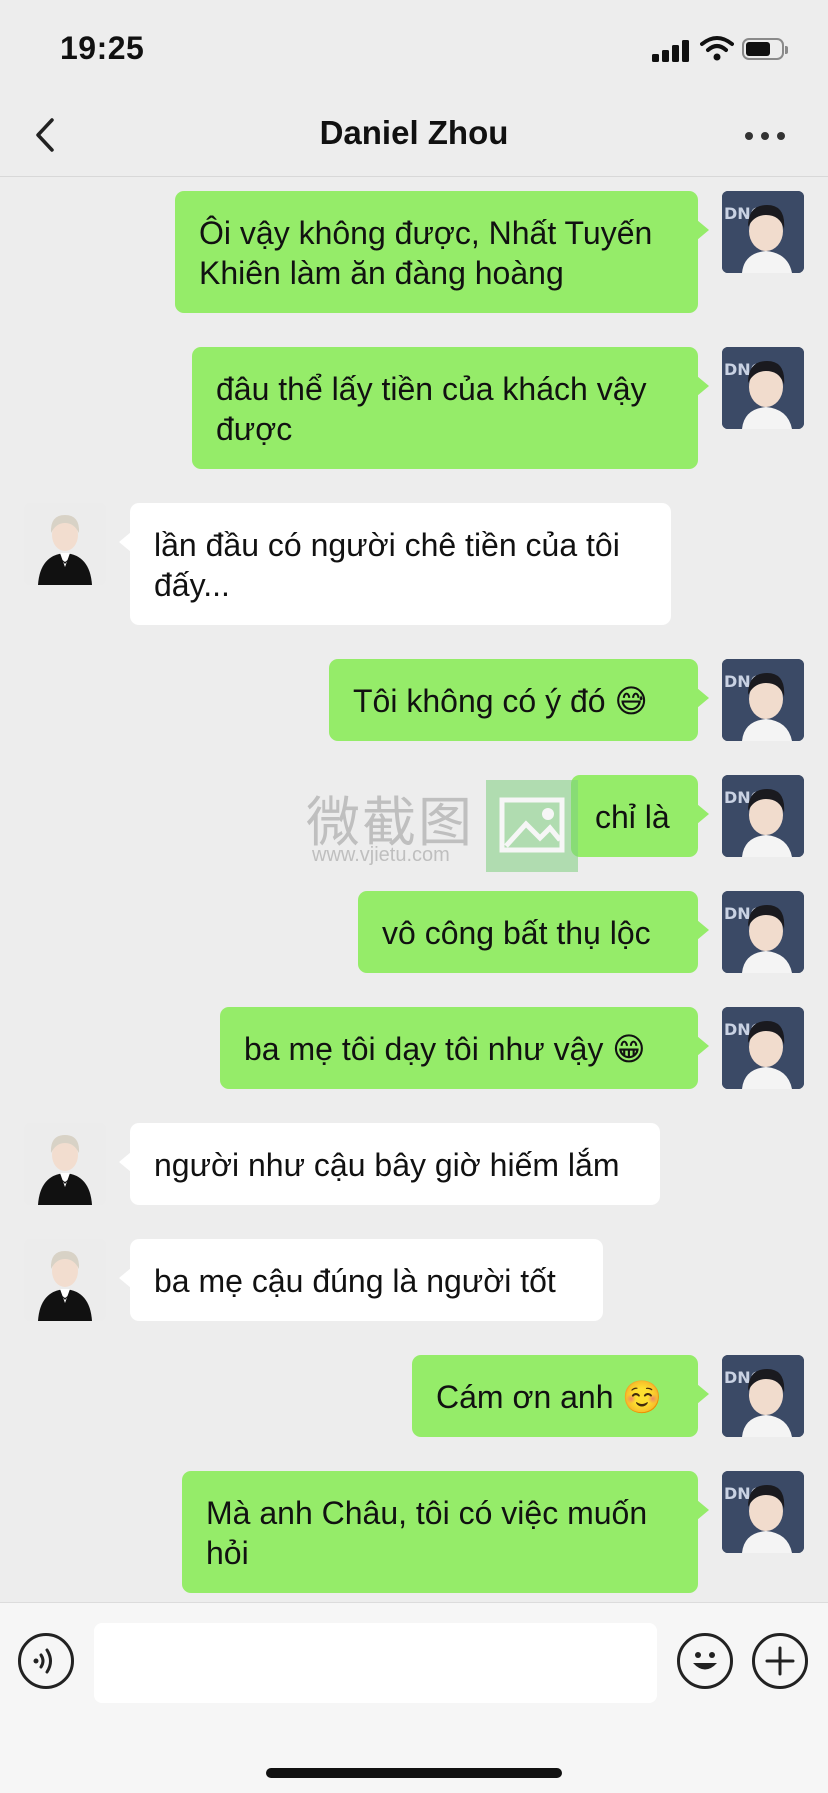  What do you see at coordinates (671, 50) in the screenshot?
I see `cellular-signal-icon` at bounding box center [671, 50].